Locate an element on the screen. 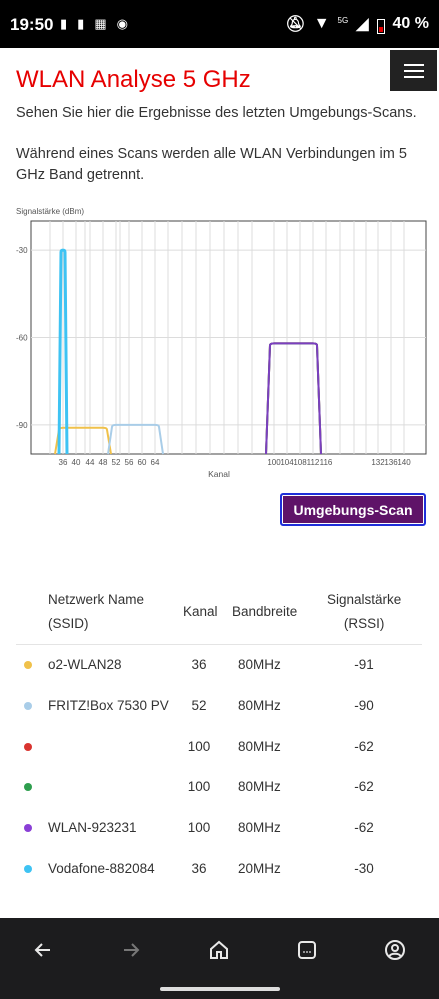 The width and height of the screenshot is (439, 999). x-tick-label: 100 is located at coordinates (274, 462).